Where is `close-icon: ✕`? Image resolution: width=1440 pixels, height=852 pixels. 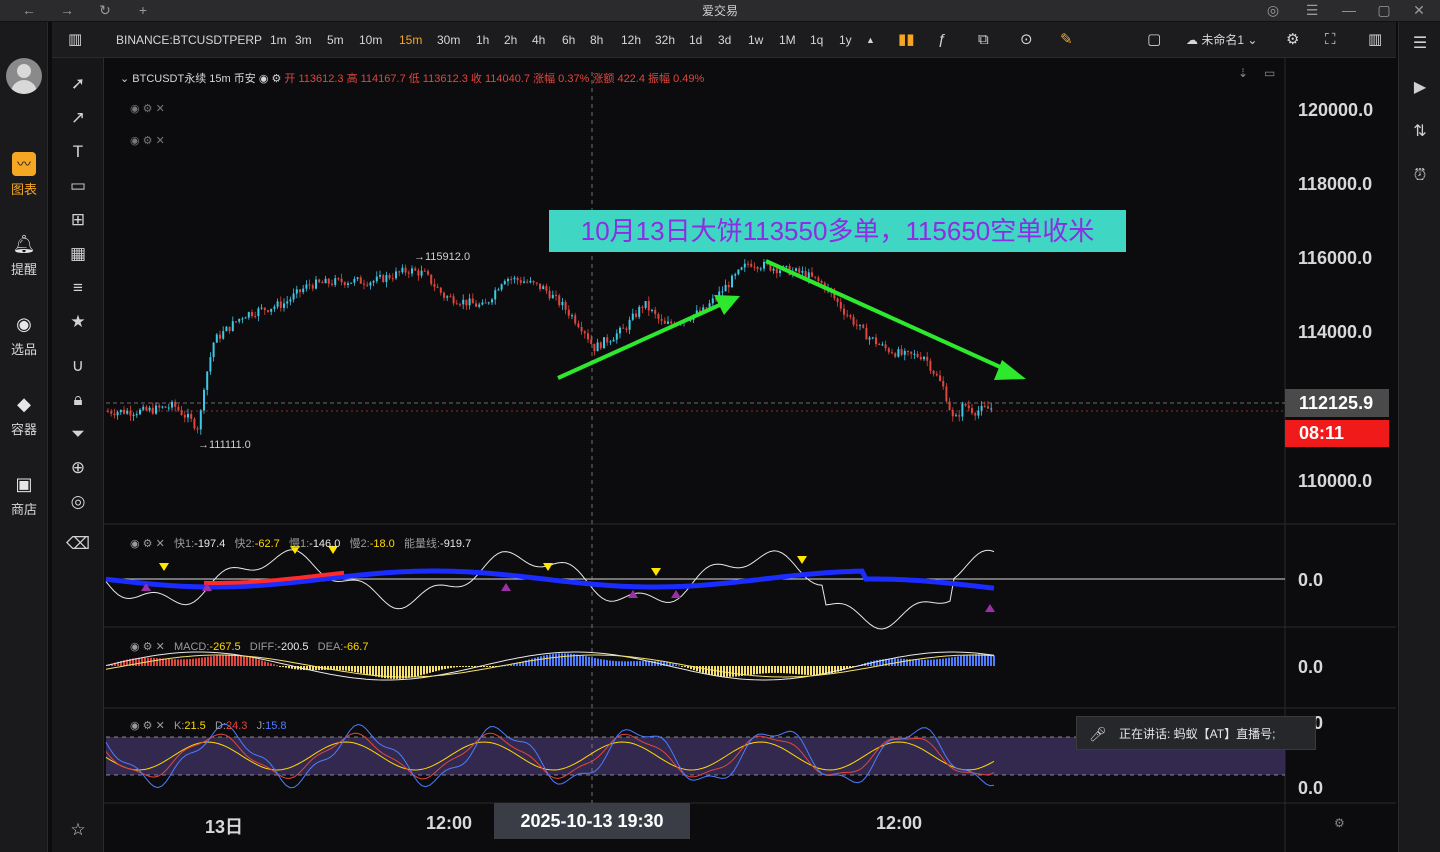 close-icon: ✕ is located at coordinates (1419, 11).